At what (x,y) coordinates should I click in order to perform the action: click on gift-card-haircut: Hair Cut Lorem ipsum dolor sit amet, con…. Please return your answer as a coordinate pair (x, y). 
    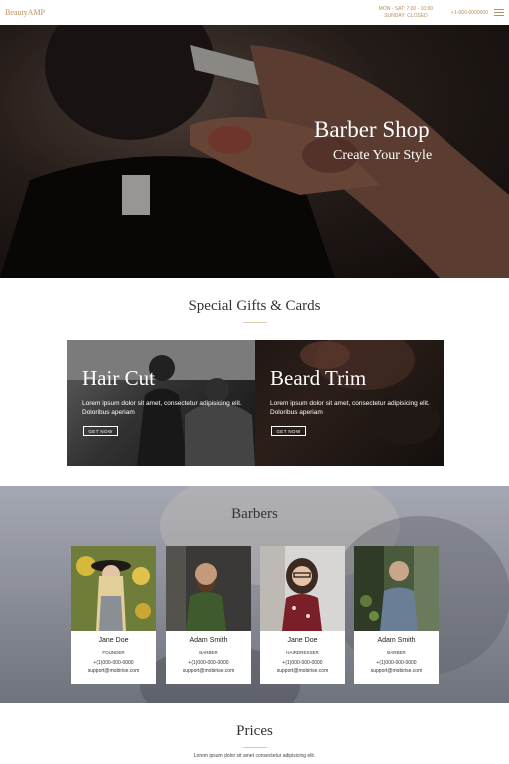
    Looking at the image, I should click on (161, 403).